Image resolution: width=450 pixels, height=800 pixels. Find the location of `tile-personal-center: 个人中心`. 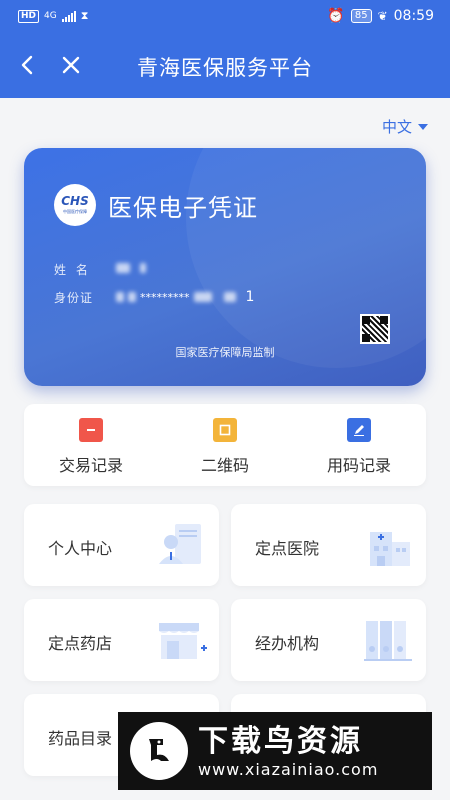

tile-personal-center: 个人中心 is located at coordinates (121, 545).